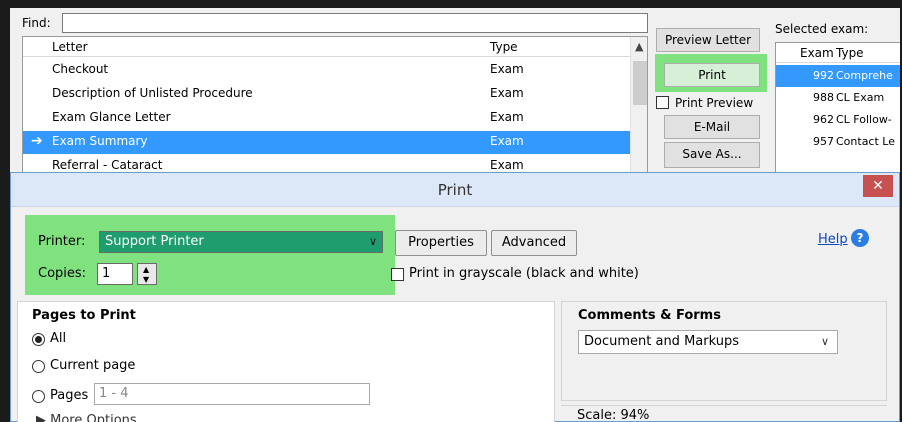  What do you see at coordinates (93, 365) in the screenshot?
I see `radio-current-page-label: Current page` at bounding box center [93, 365].